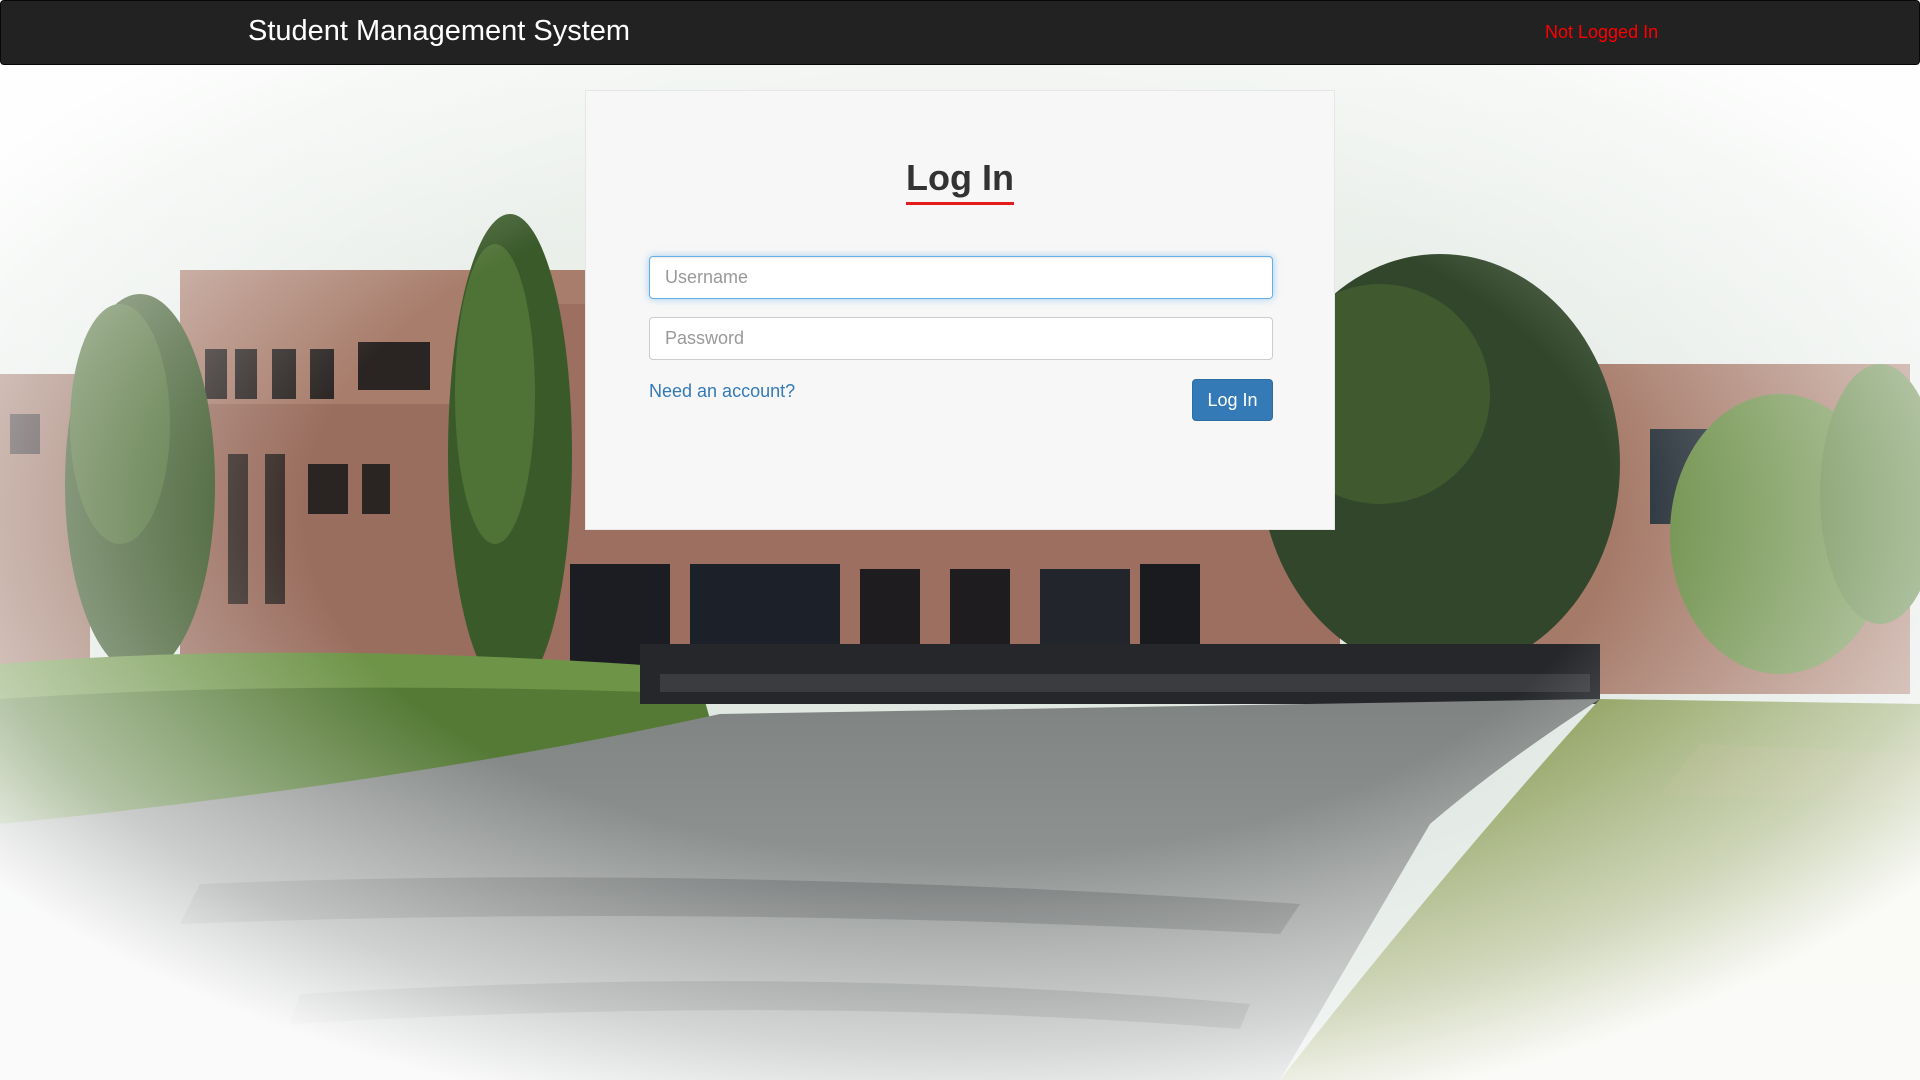 The image size is (1920, 1080). Describe the element at coordinates (961, 338) in the screenshot. I see `password-input` at that location.